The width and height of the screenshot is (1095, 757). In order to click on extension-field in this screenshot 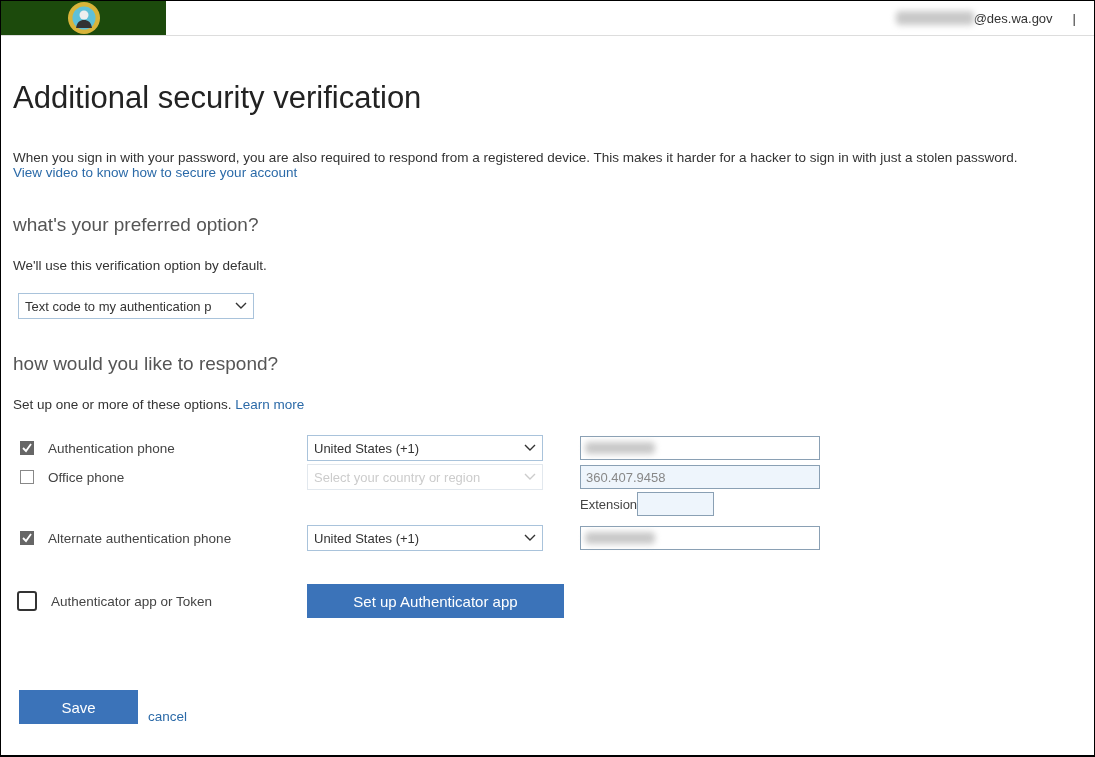, I will do `click(676, 504)`.